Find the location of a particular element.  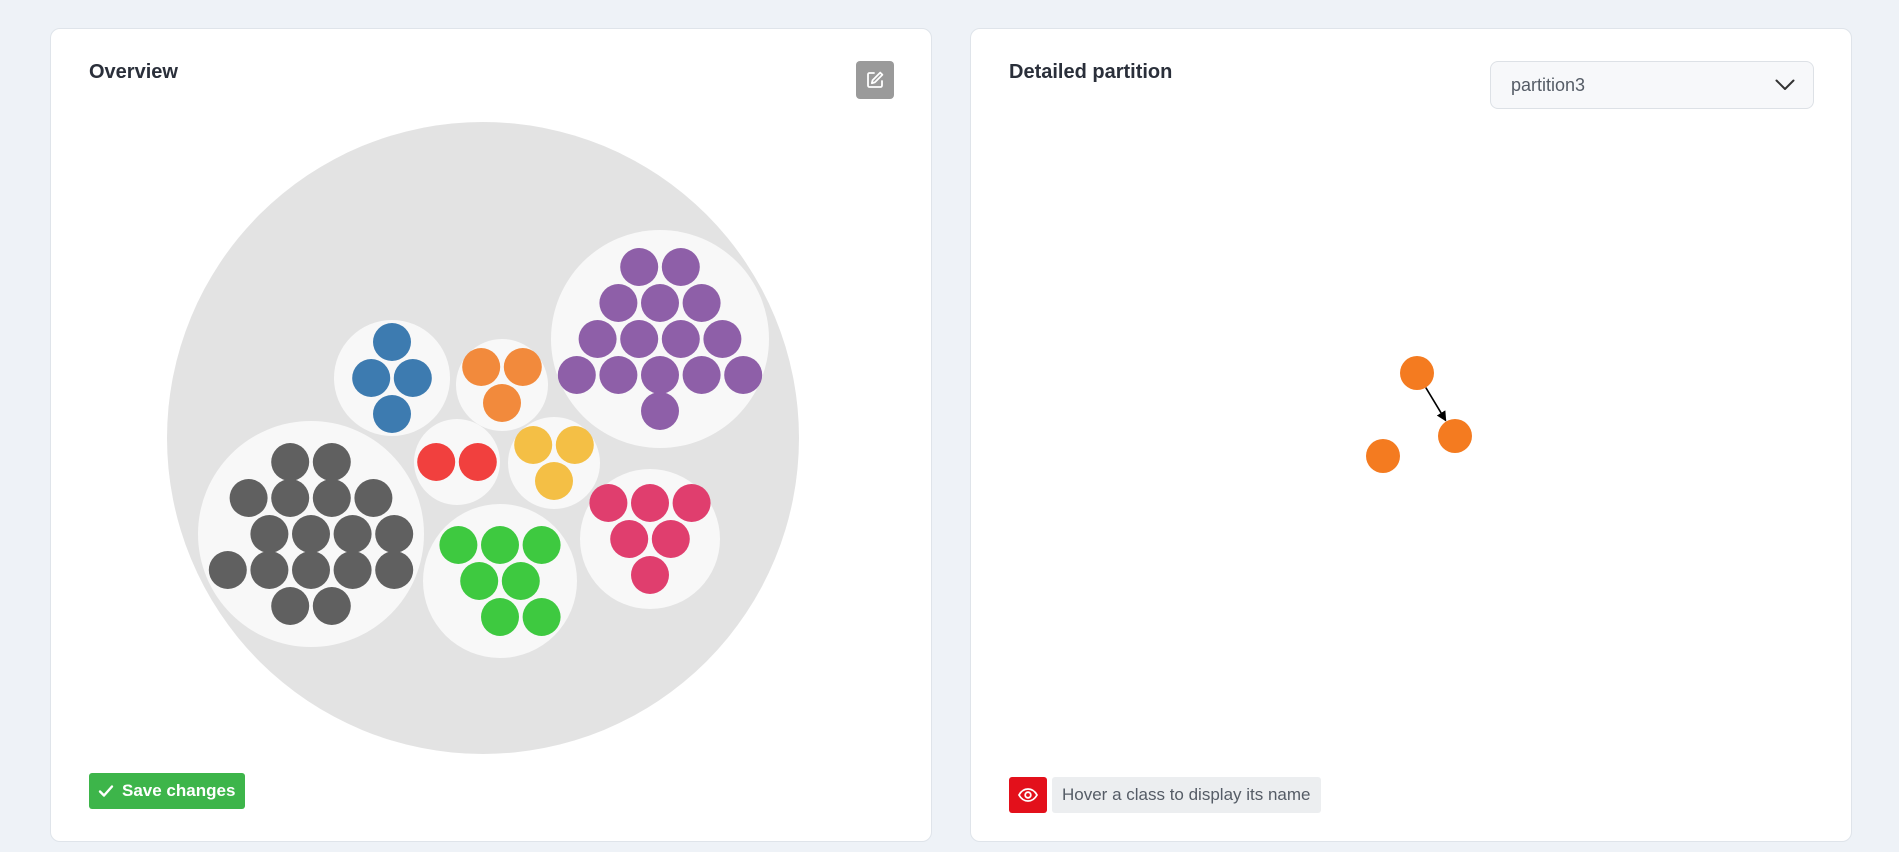

hover-hint: Hover a class to display its name is located at coordinates (1186, 795).